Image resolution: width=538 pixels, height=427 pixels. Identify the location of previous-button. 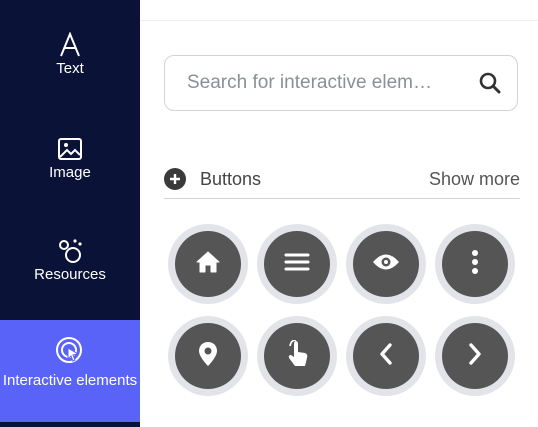
(386, 356).